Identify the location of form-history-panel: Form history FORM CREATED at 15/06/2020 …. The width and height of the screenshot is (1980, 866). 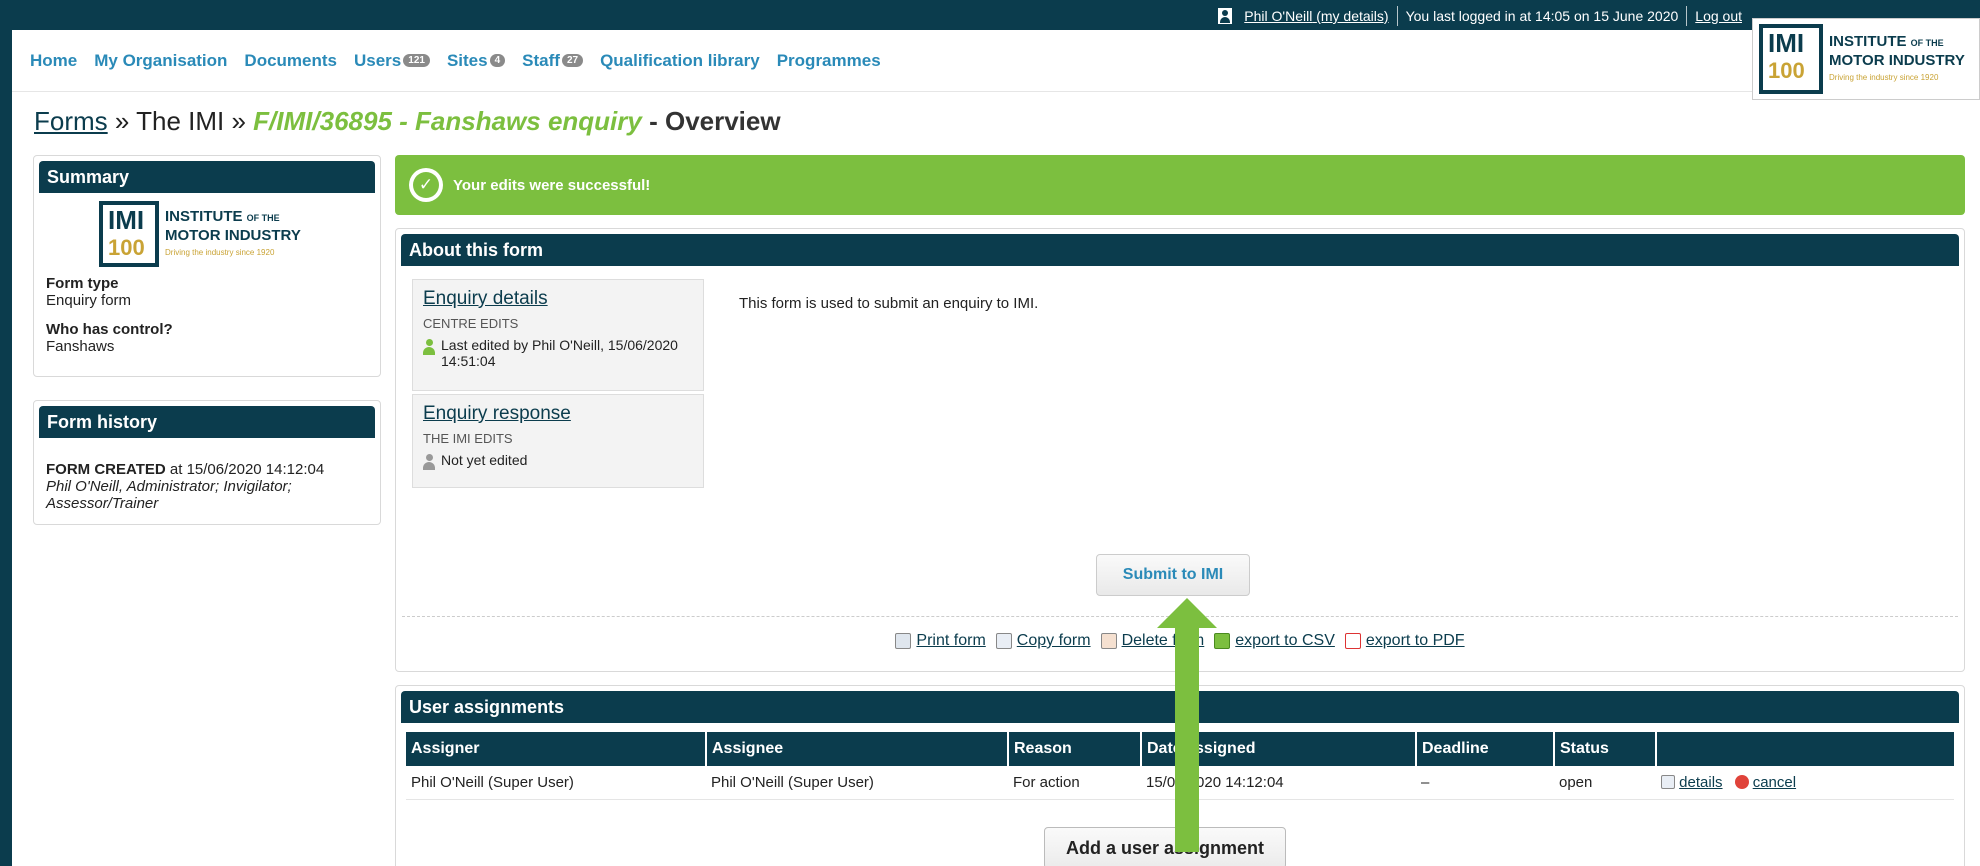
(207, 462).